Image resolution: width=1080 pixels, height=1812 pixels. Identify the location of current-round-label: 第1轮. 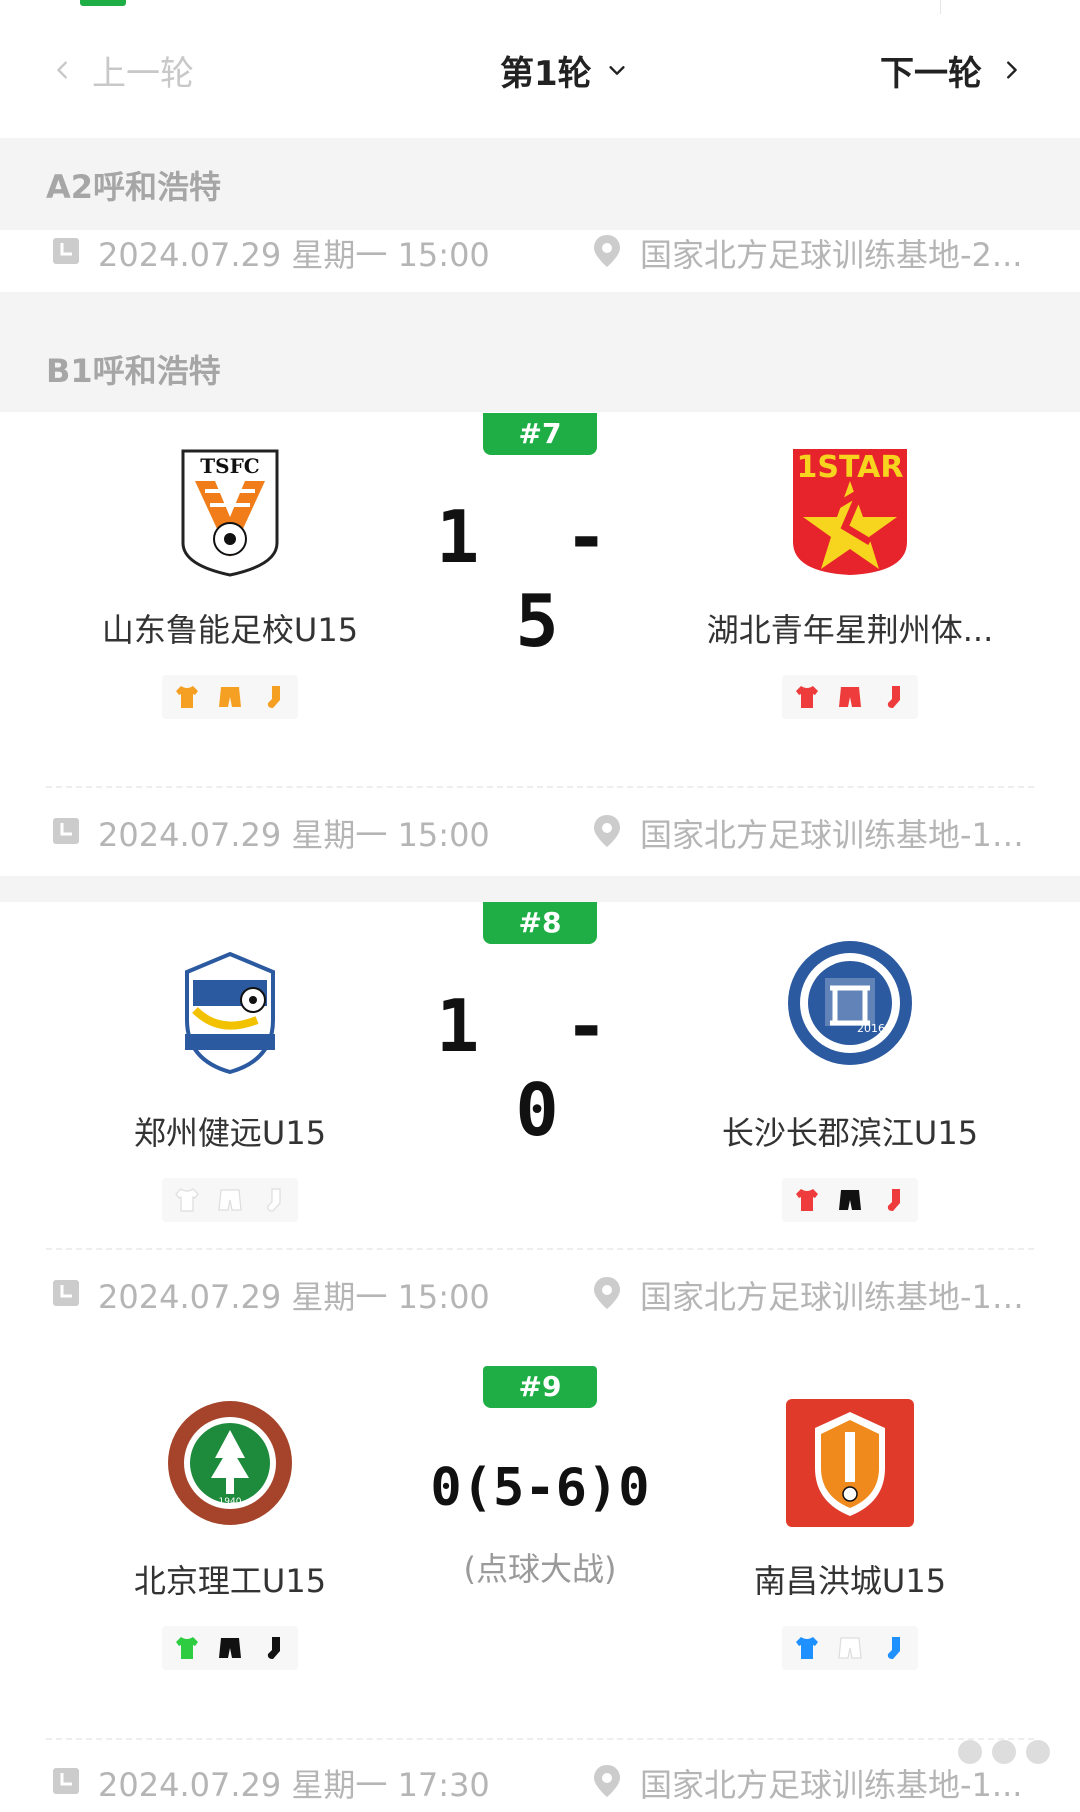
(546, 73).